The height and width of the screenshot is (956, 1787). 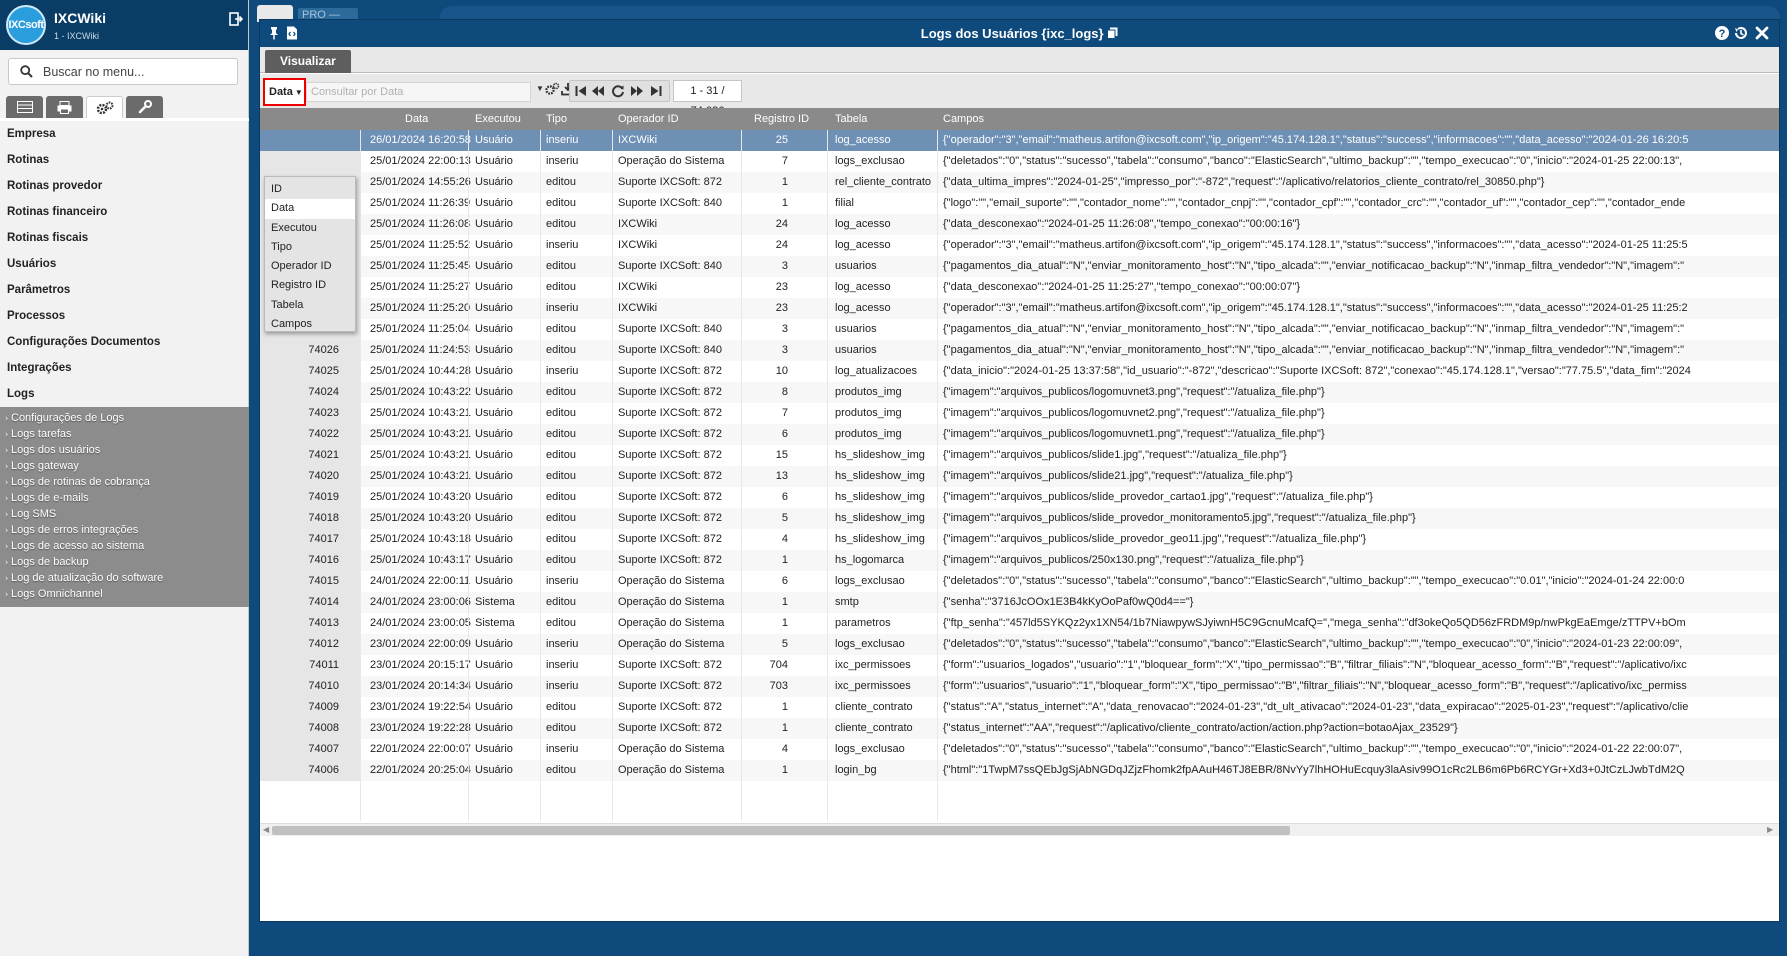 What do you see at coordinates (310, 266) in the screenshot?
I see `option-operador-id: Operador ID` at bounding box center [310, 266].